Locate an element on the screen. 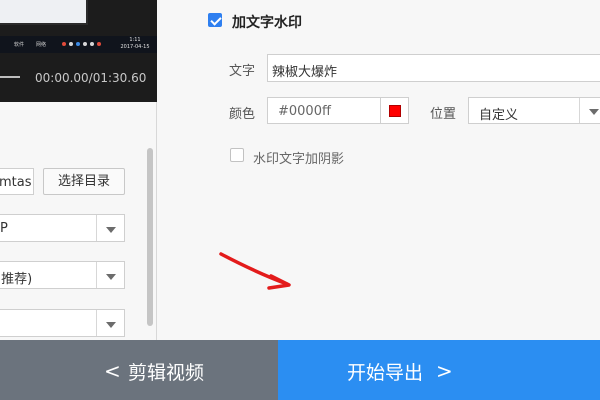 The height and width of the screenshot is (400, 600). third-dropdown-button is located at coordinates (110, 323).